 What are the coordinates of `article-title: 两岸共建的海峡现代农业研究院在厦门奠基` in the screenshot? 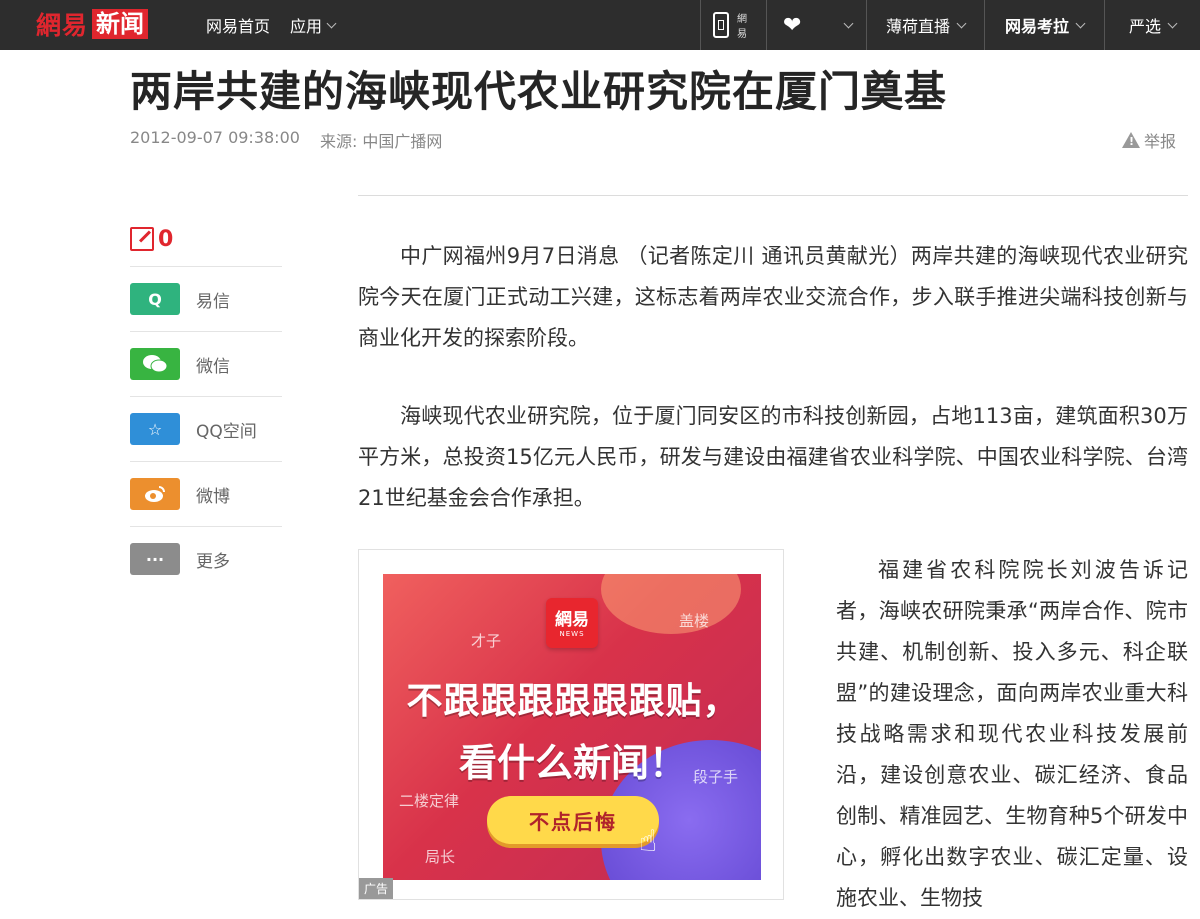 It's located at (539, 91).